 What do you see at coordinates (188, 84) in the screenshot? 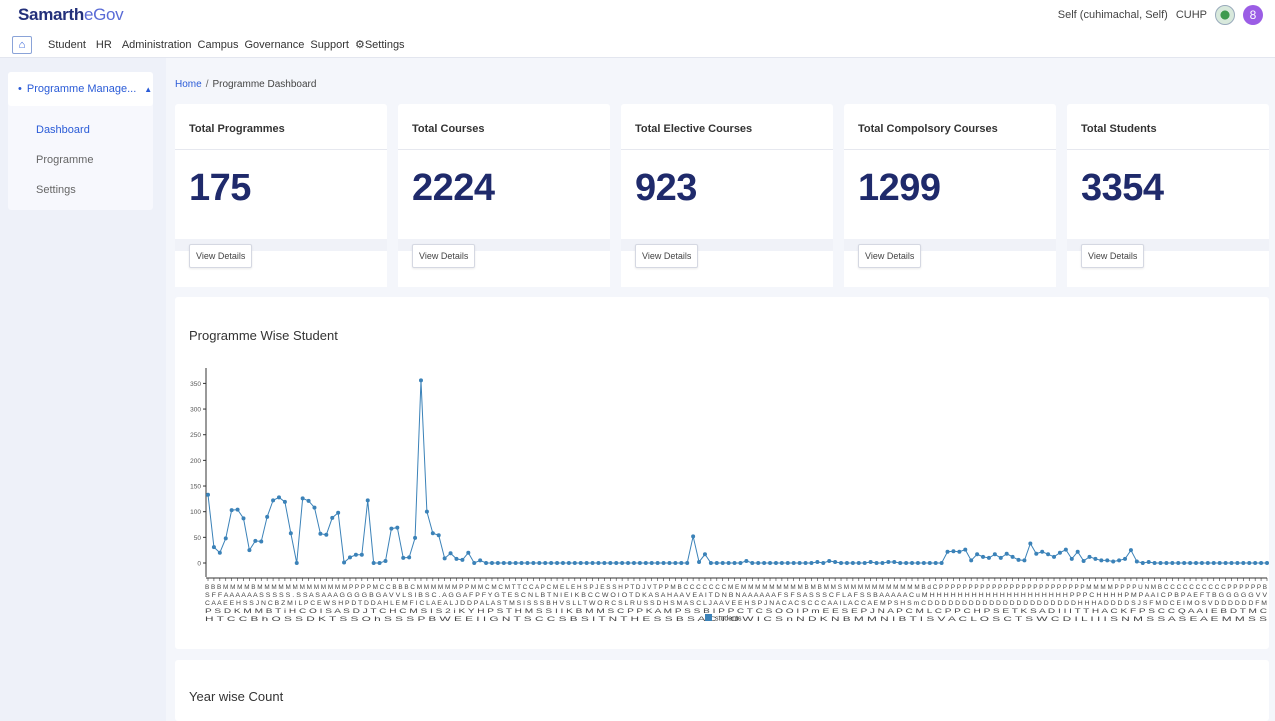
I see `breadcrumb-home: Home` at bounding box center [188, 84].